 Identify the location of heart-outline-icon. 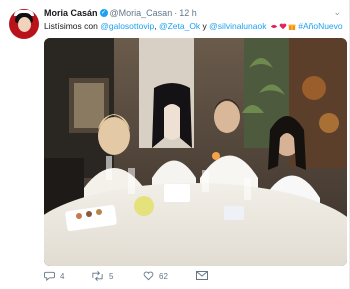
(148, 276).